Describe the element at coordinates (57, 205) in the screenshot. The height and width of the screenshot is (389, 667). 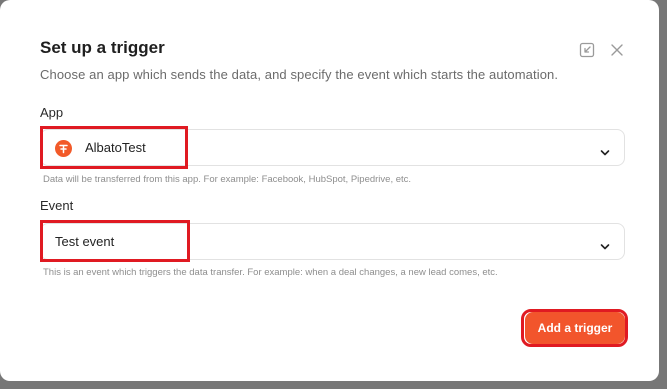
I see `event-field-label: Event` at that location.